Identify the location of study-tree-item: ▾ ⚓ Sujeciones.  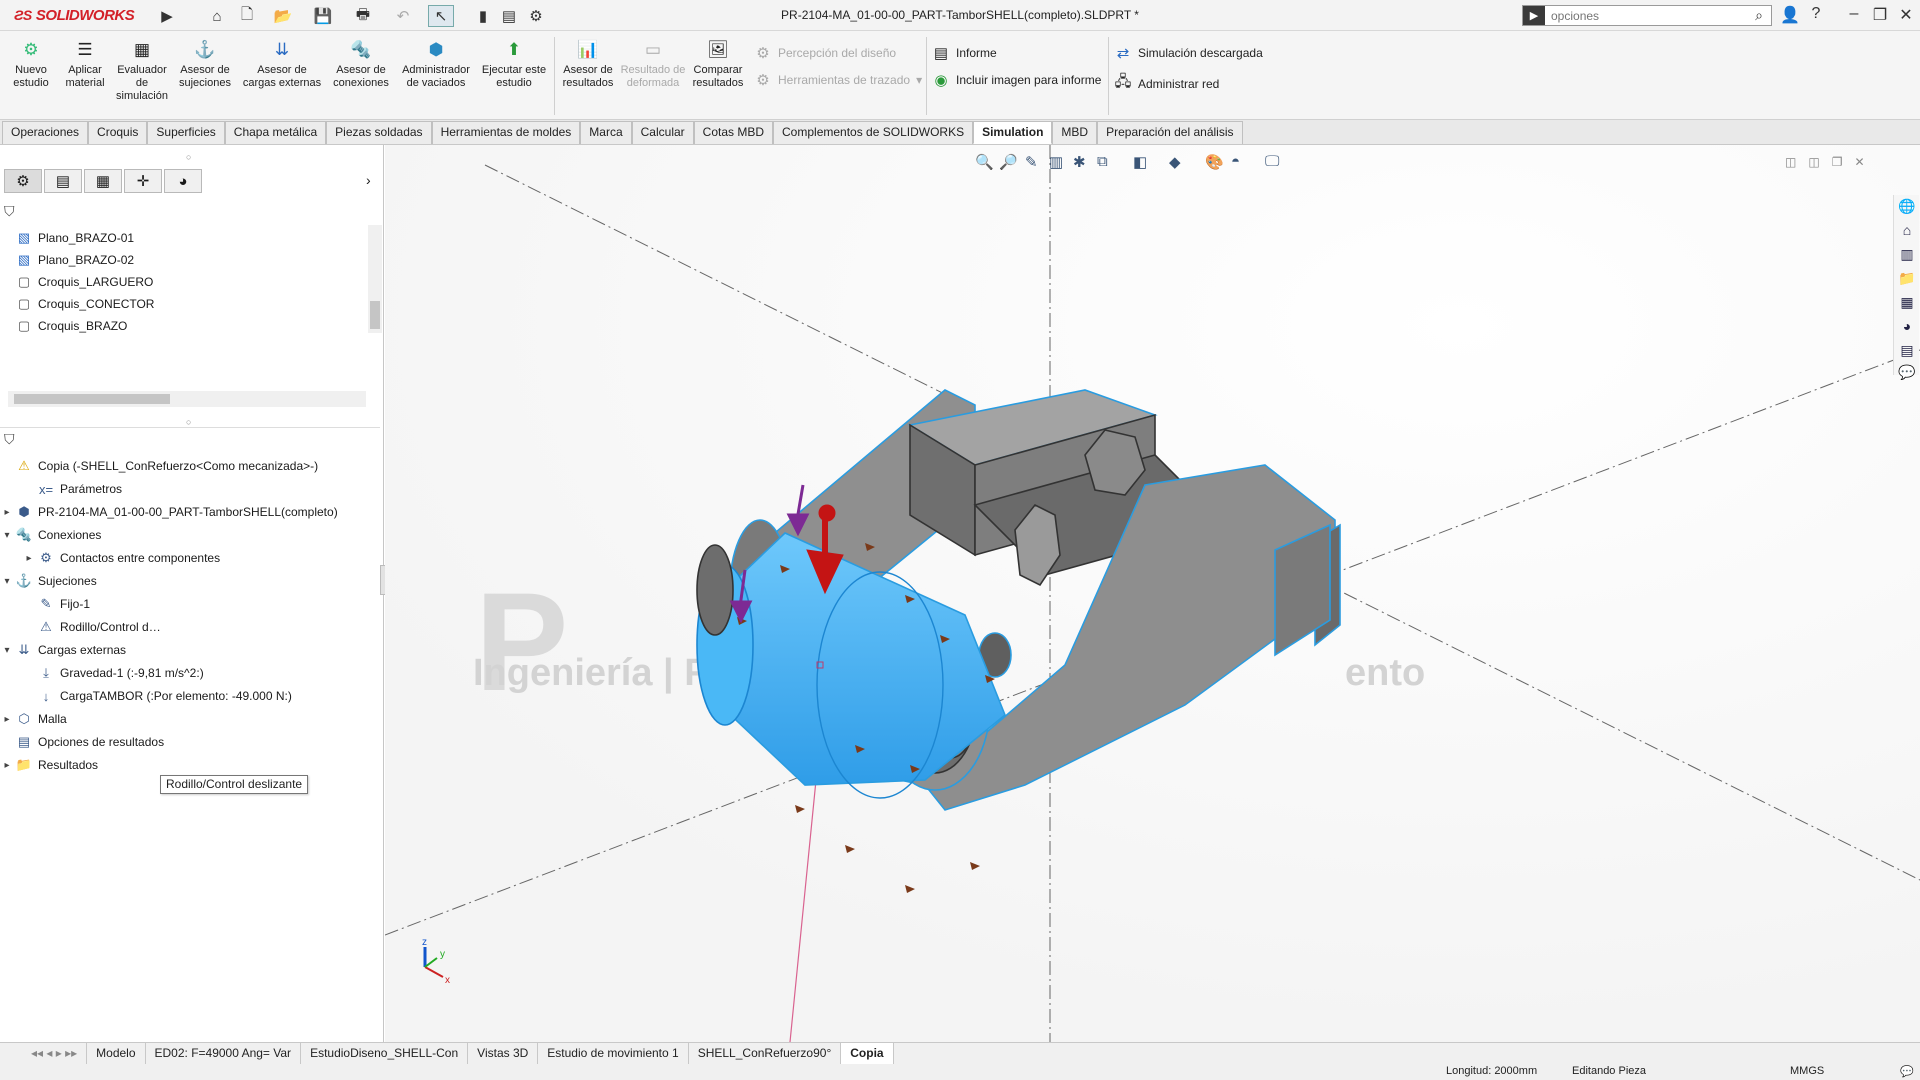
(189, 581).